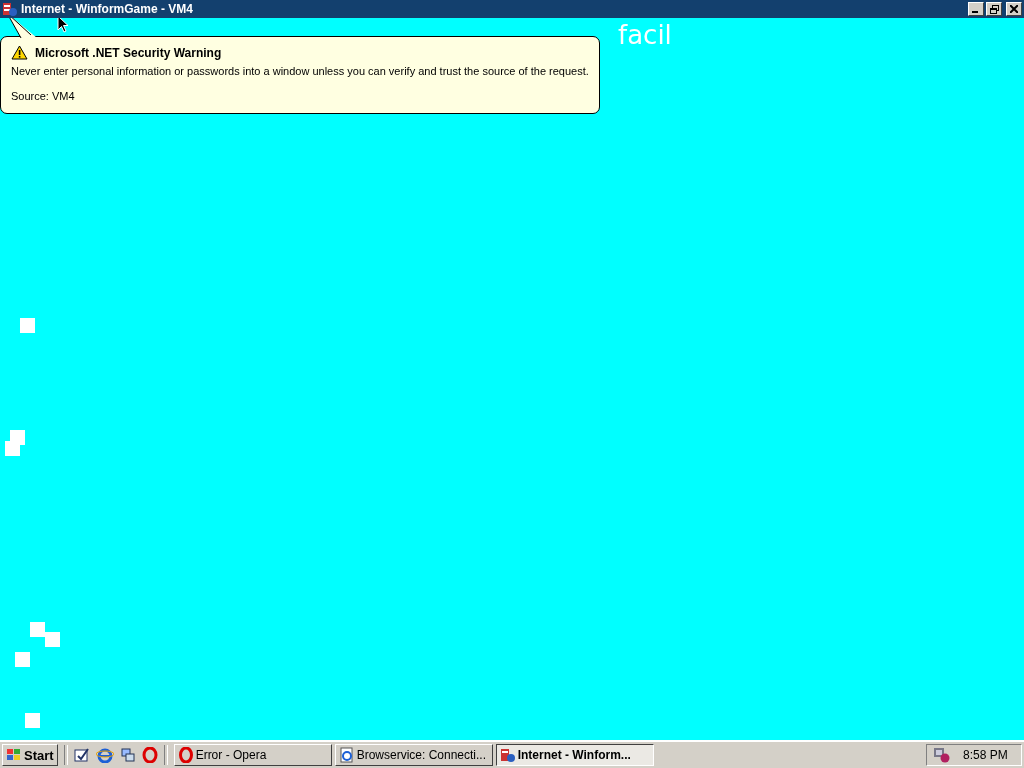 The width and height of the screenshot is (1024, 768). What do you see at coordinates (14, 755) in the screenshot?
I see `windows-logo-icon` at bounding box center [14, 755].